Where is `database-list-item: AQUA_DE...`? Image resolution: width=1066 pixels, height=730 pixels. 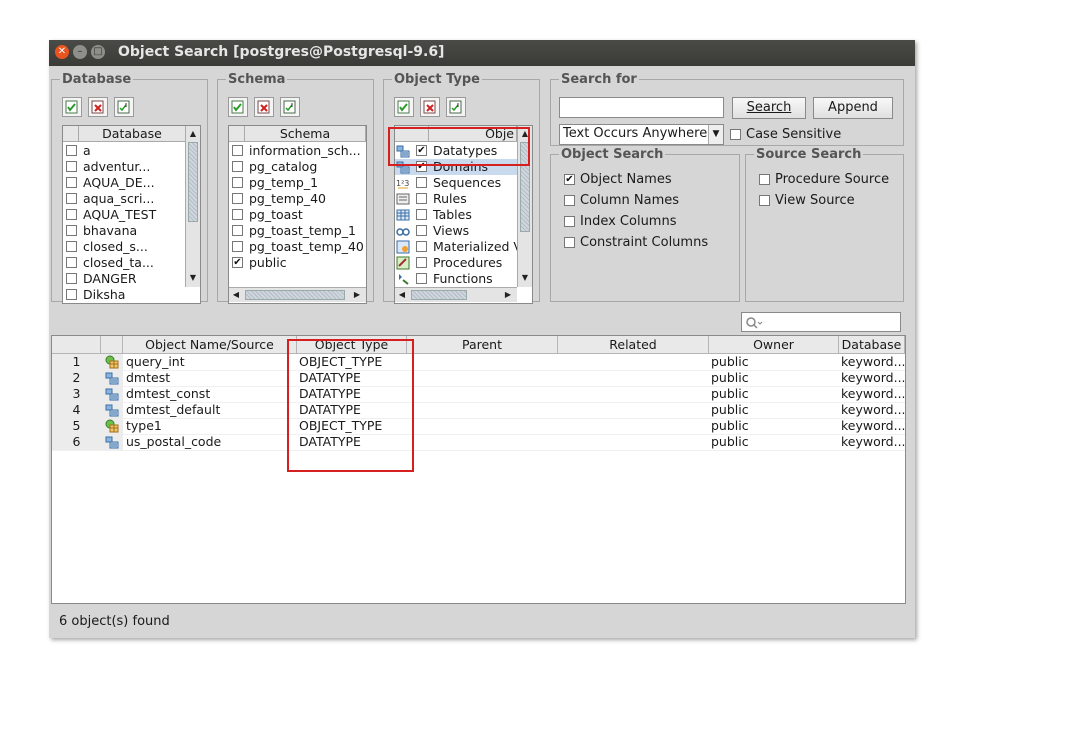 database-list-item: AQUA_DE... is located at coordinates (124, 183).